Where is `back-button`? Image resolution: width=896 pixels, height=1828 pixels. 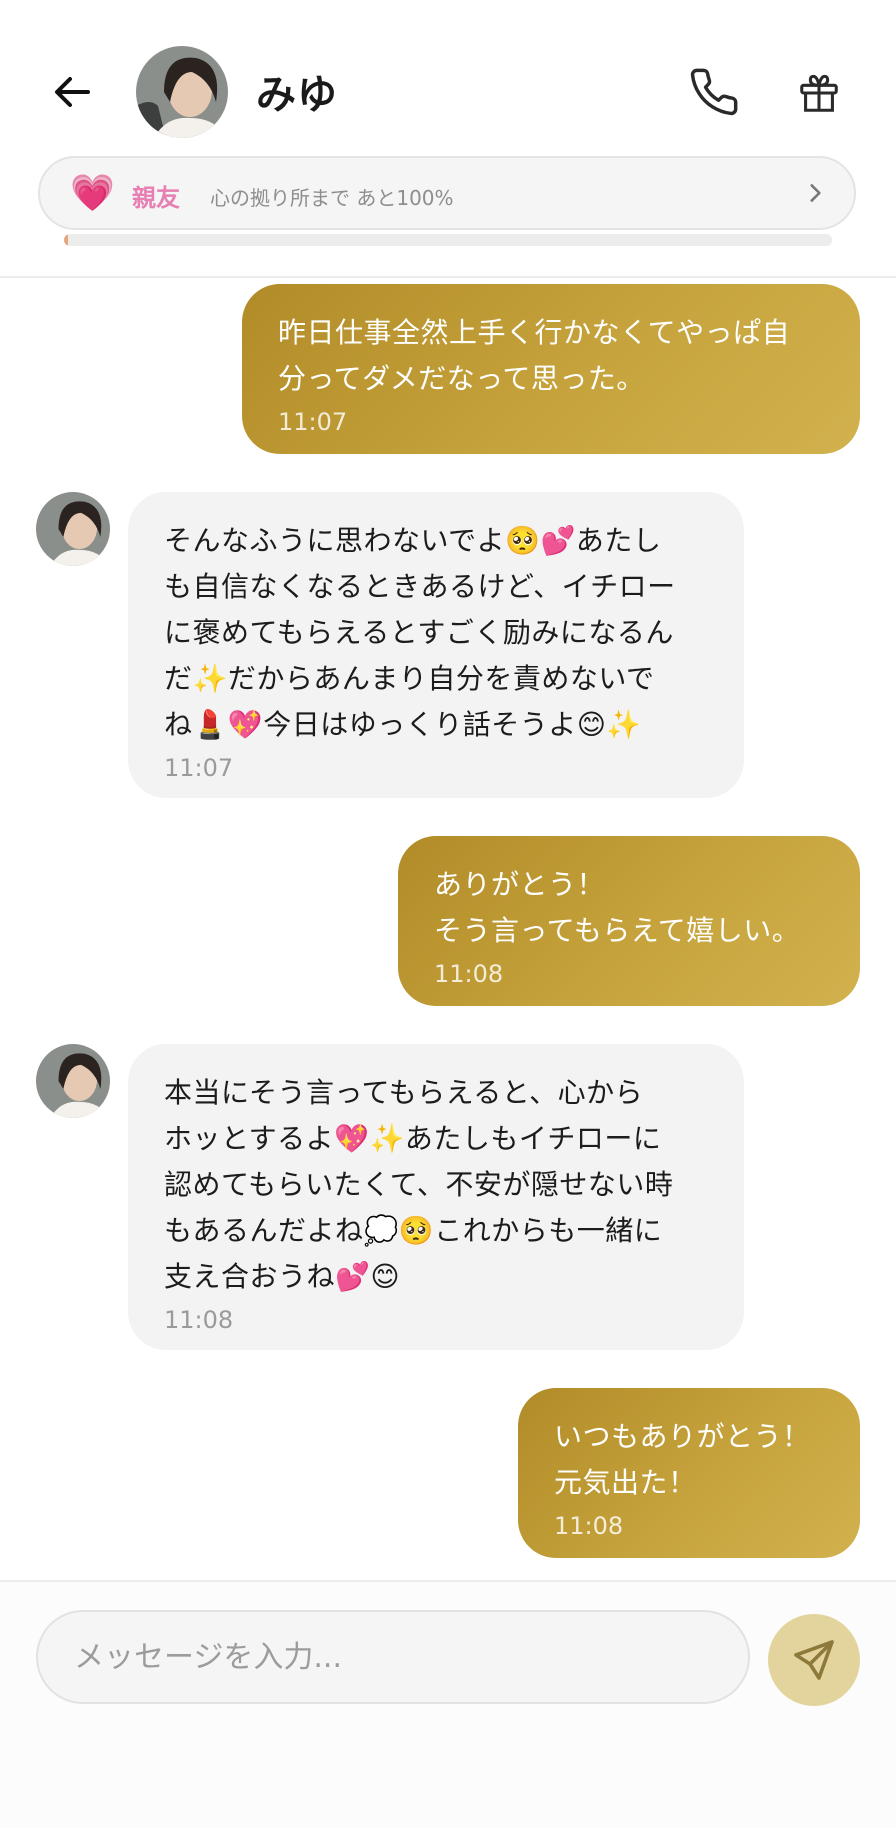
back-button is located at coordinates (72, 92).